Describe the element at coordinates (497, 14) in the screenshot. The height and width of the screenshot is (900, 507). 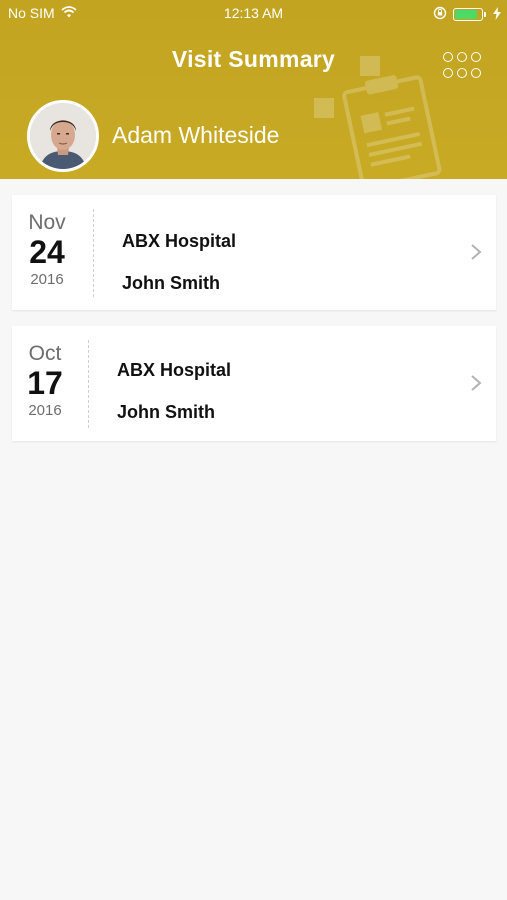
I see `charging-icon` at that location.